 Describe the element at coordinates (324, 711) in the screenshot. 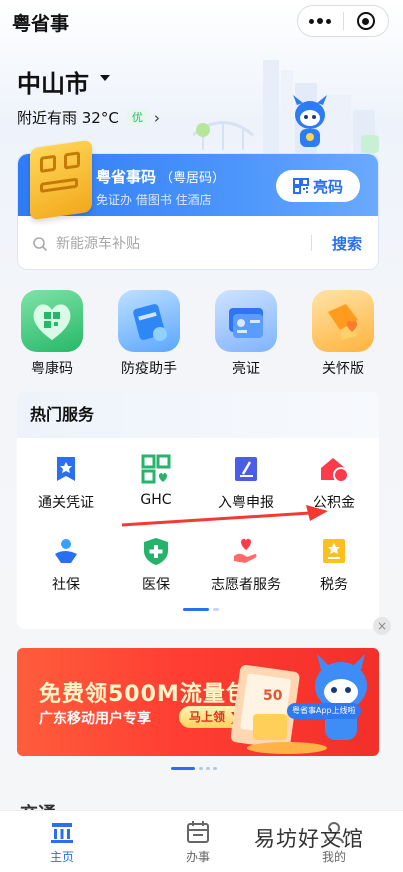

I see `app-launch-badge: 粤省事App上线啦` at that location.